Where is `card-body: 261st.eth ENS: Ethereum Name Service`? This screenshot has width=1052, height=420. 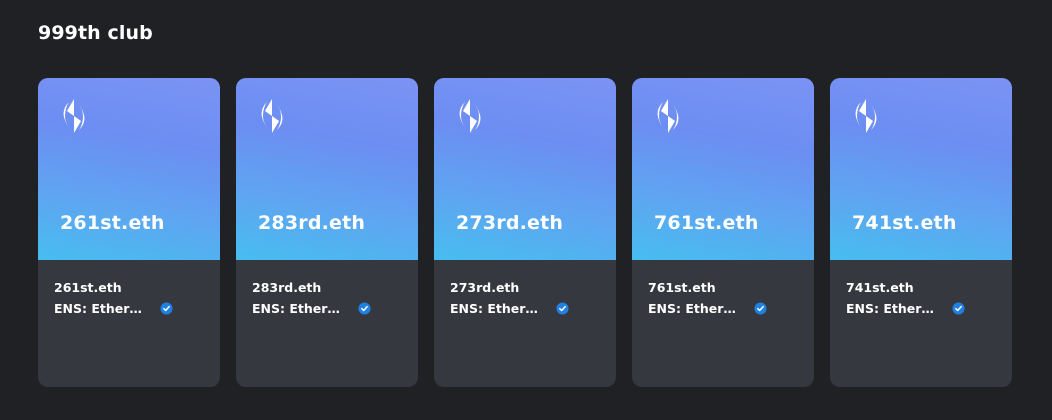 card-body: 261st.eth ENS: Ethereum Name Service is located at coordinates (129, 288).